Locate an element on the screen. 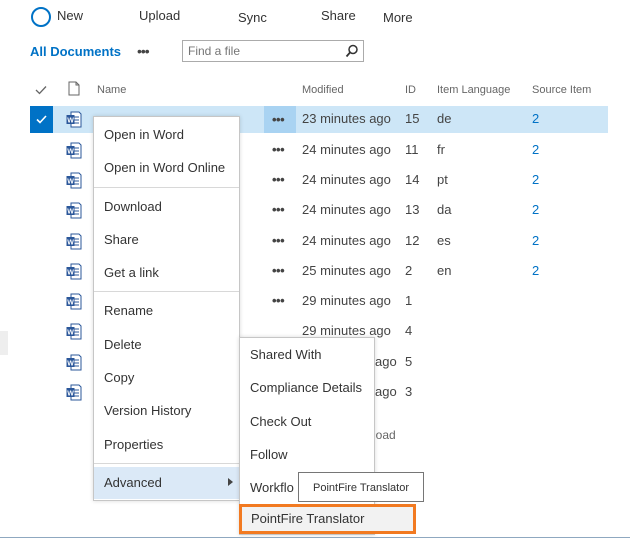  menu-share: Share is located at coordinates (166, 240).